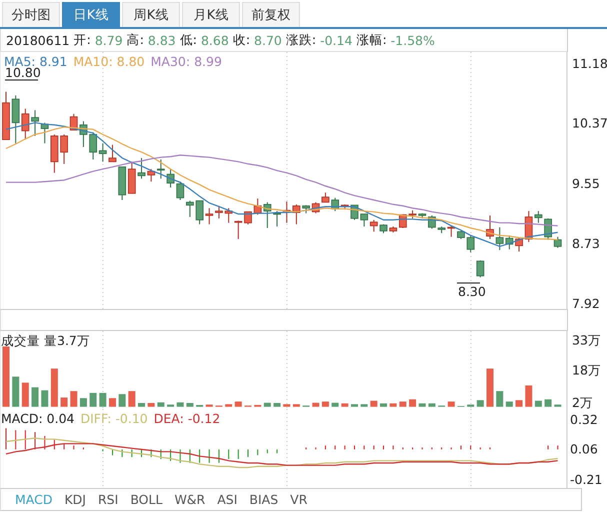 The width and height of the screenshot is (607, 513). I want to click on quote-value: 8.70, so click(268, 40).